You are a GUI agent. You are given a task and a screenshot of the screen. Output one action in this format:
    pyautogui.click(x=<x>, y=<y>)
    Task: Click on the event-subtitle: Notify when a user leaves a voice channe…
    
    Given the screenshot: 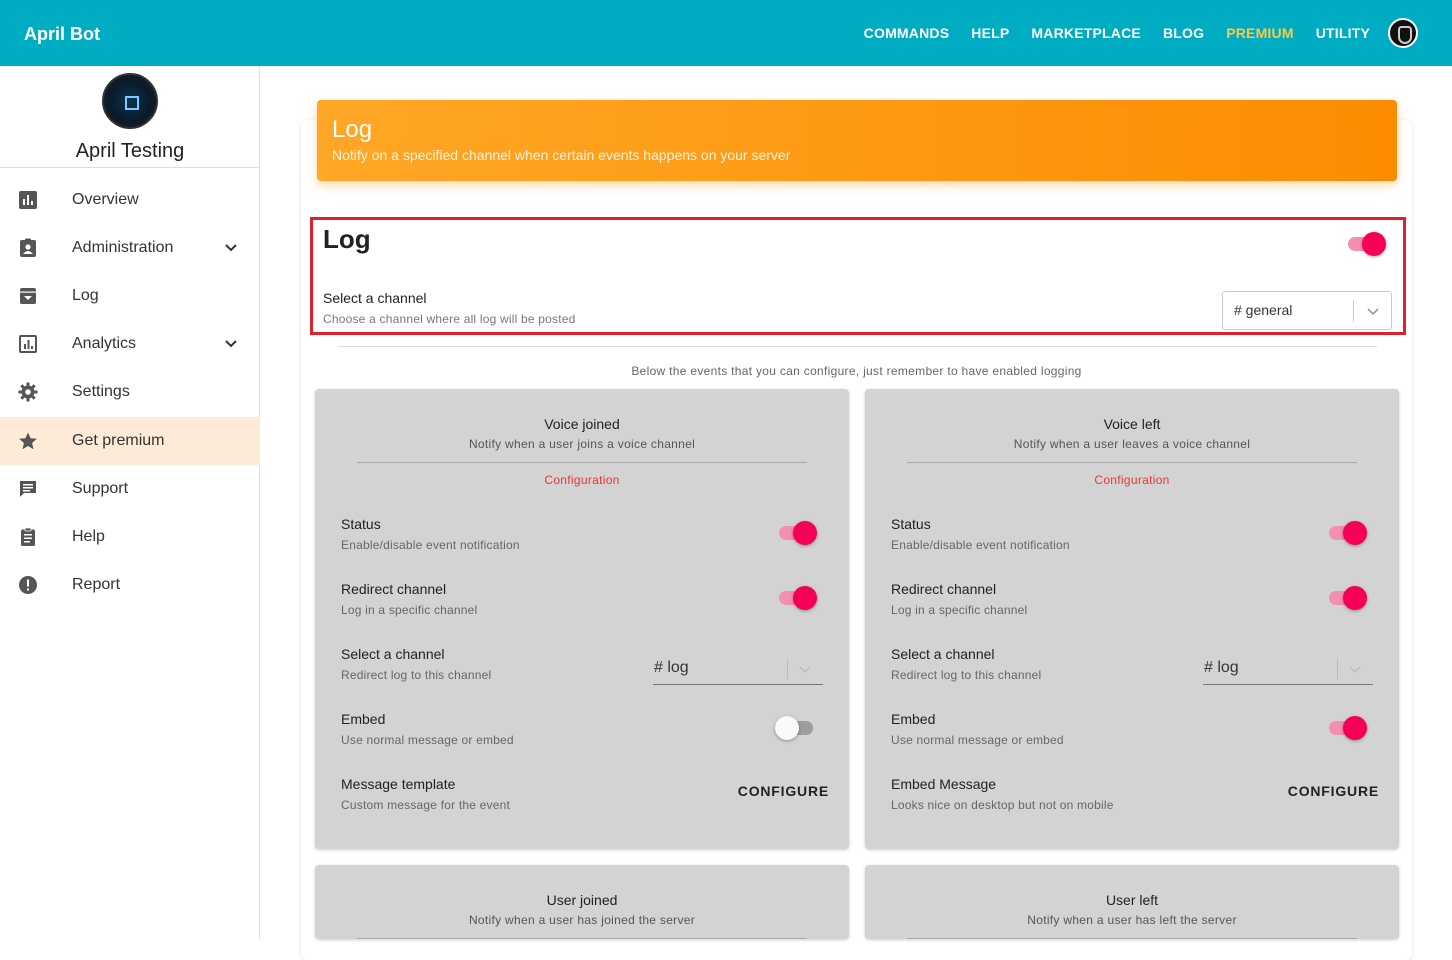 What is the action you would take?
    pyautogui.click(x=1132, y=444)
    